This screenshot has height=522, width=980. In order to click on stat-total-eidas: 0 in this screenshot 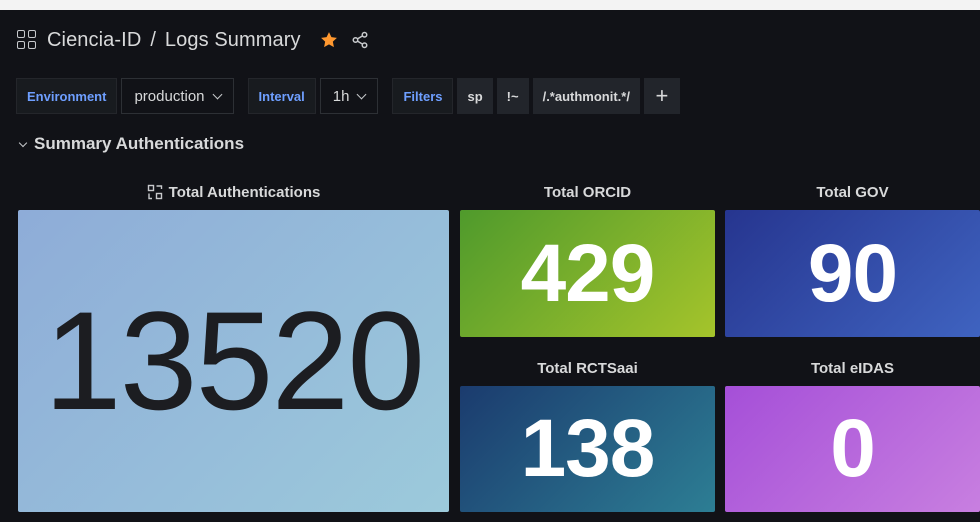, I will do `click(852, 449)`.